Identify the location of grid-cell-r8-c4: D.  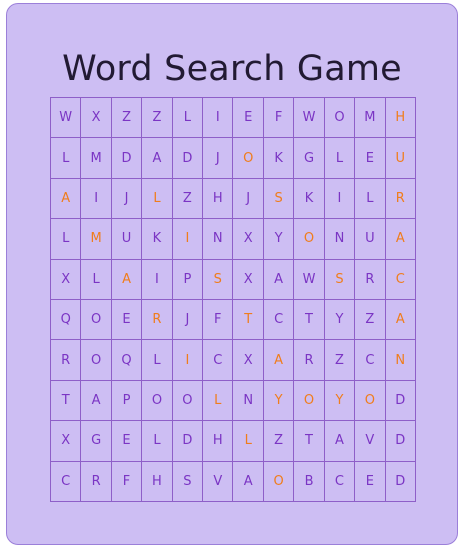
(188, 441).